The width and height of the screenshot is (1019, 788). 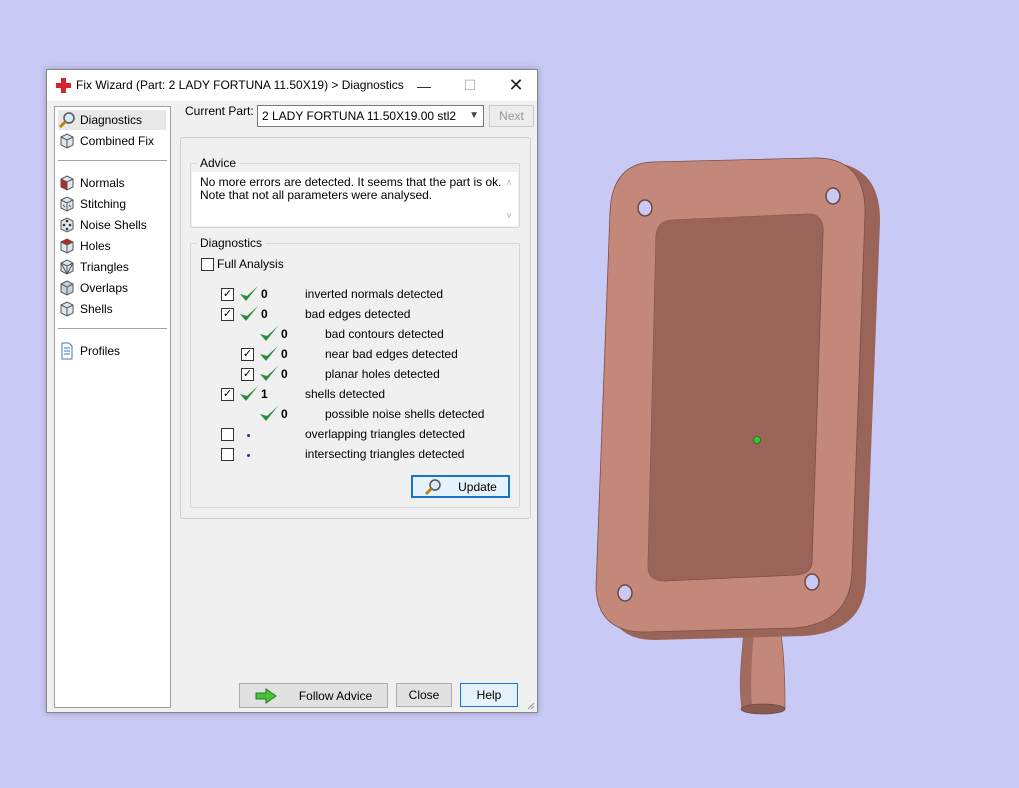 I want to click on sidebar-item-label: Shells, so click(x=96, y=309).